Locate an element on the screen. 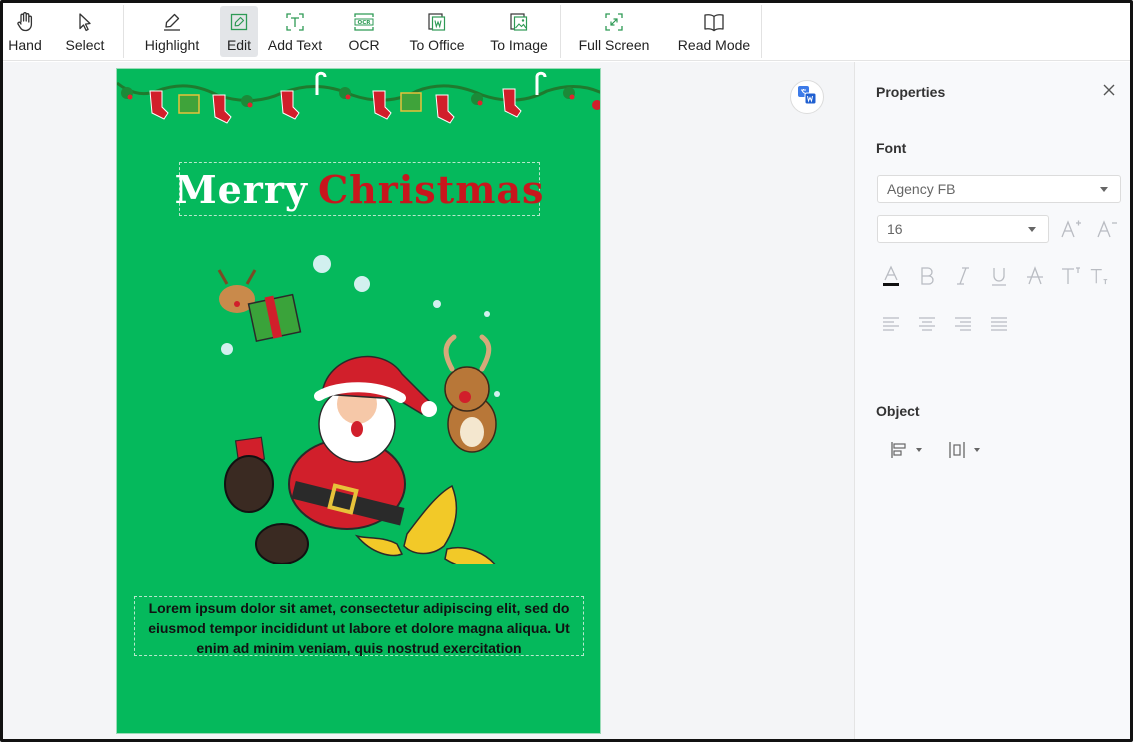 The image size is (1133, 742). align-objects-dropdown is located at coordinates (918, 450).